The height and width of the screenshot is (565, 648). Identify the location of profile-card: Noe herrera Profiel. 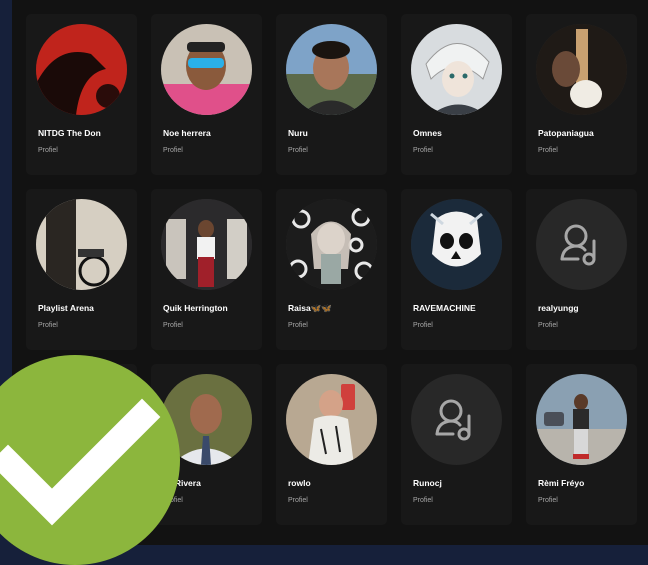
(206, 94).